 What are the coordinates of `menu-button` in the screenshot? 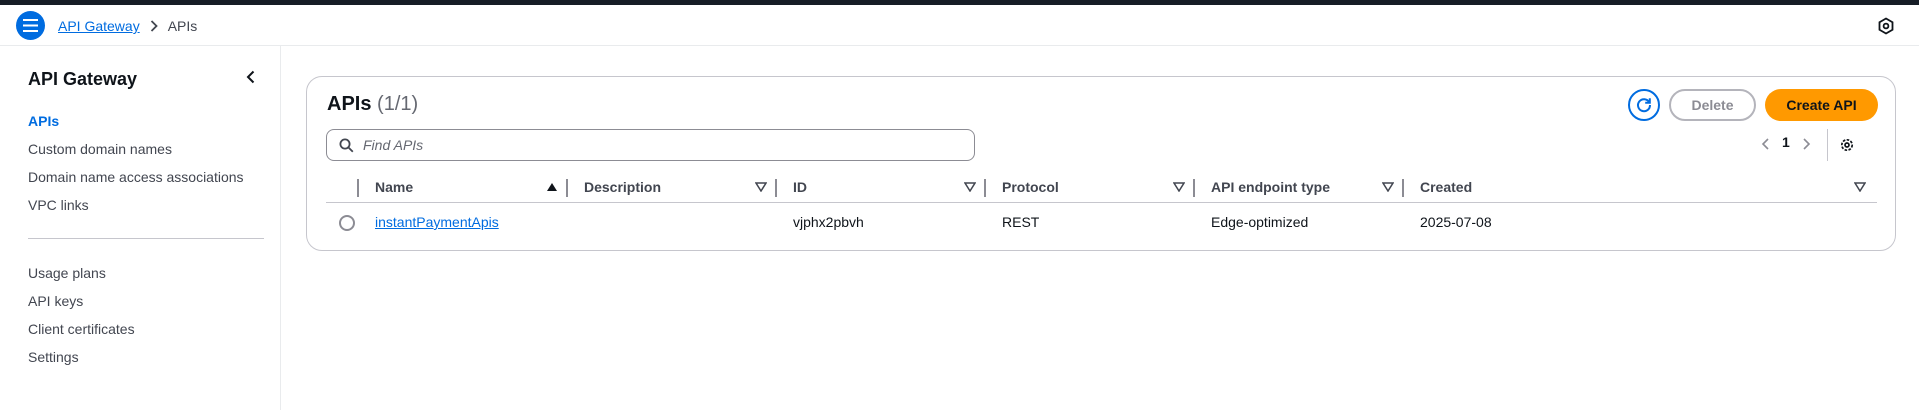 It's located at (30, 25).